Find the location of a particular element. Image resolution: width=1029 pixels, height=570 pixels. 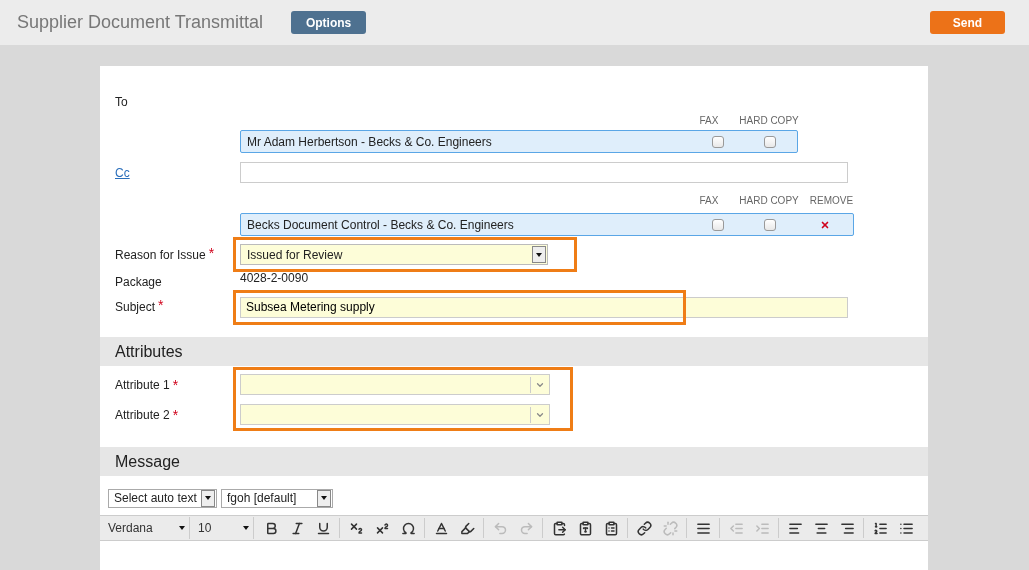

page-title: Supplier Document Transmittal is located at coordinates (140, 22).